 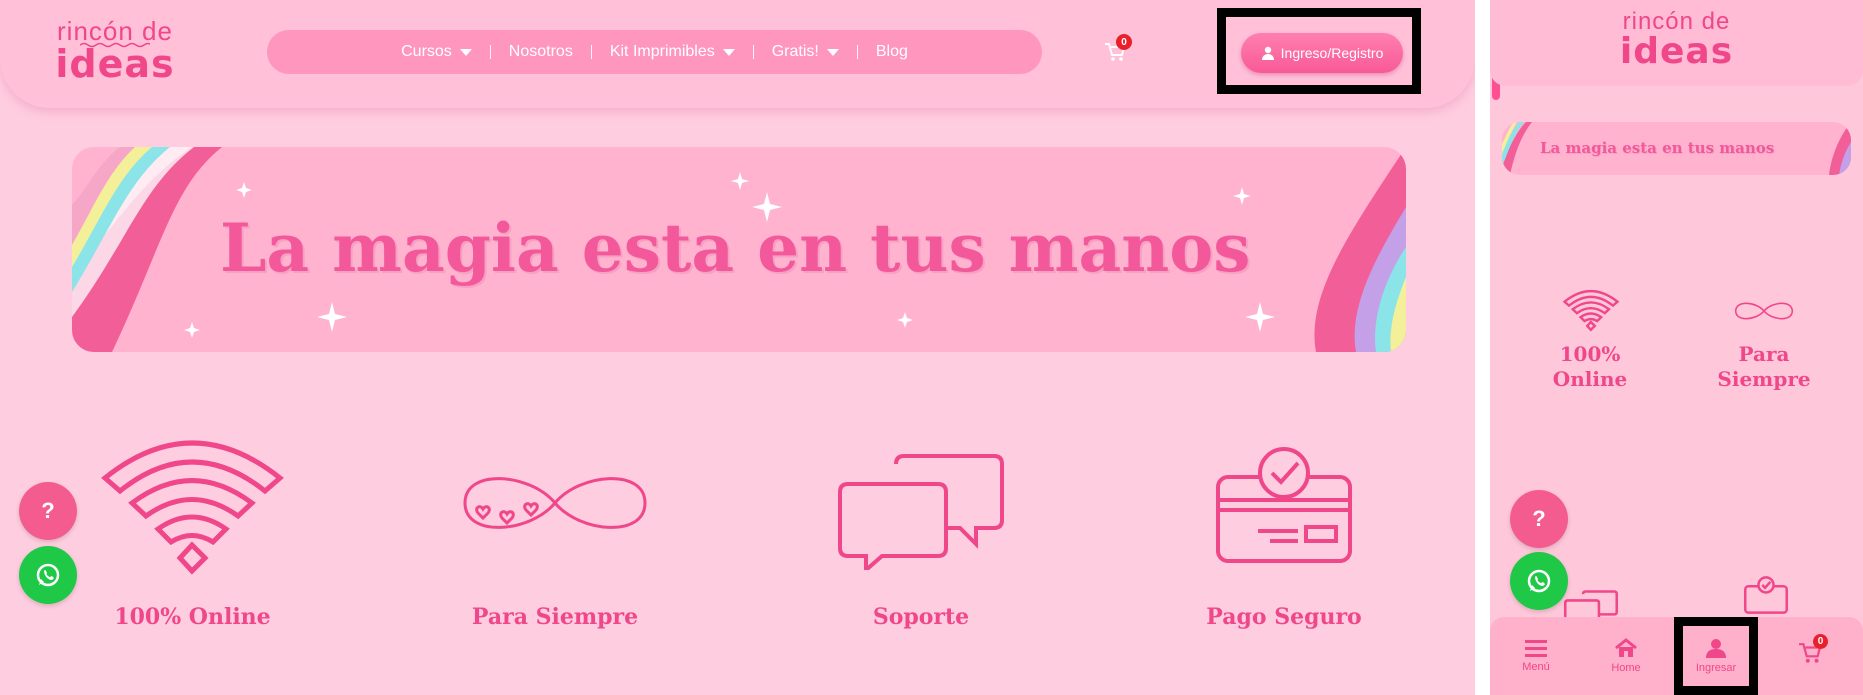 I want to click on feature-label-online: 100% Online, so click(x=192, y=617).